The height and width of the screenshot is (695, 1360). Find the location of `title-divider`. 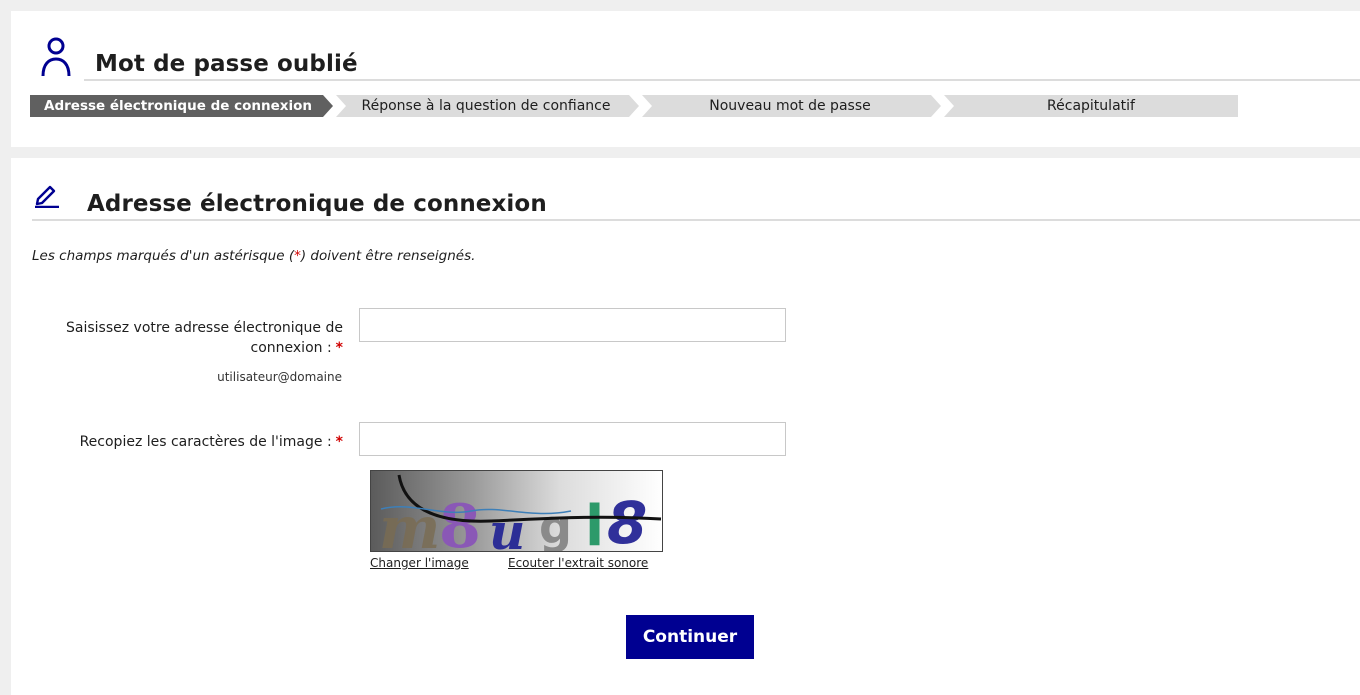

title-divider is located at coordinates (722, 80).